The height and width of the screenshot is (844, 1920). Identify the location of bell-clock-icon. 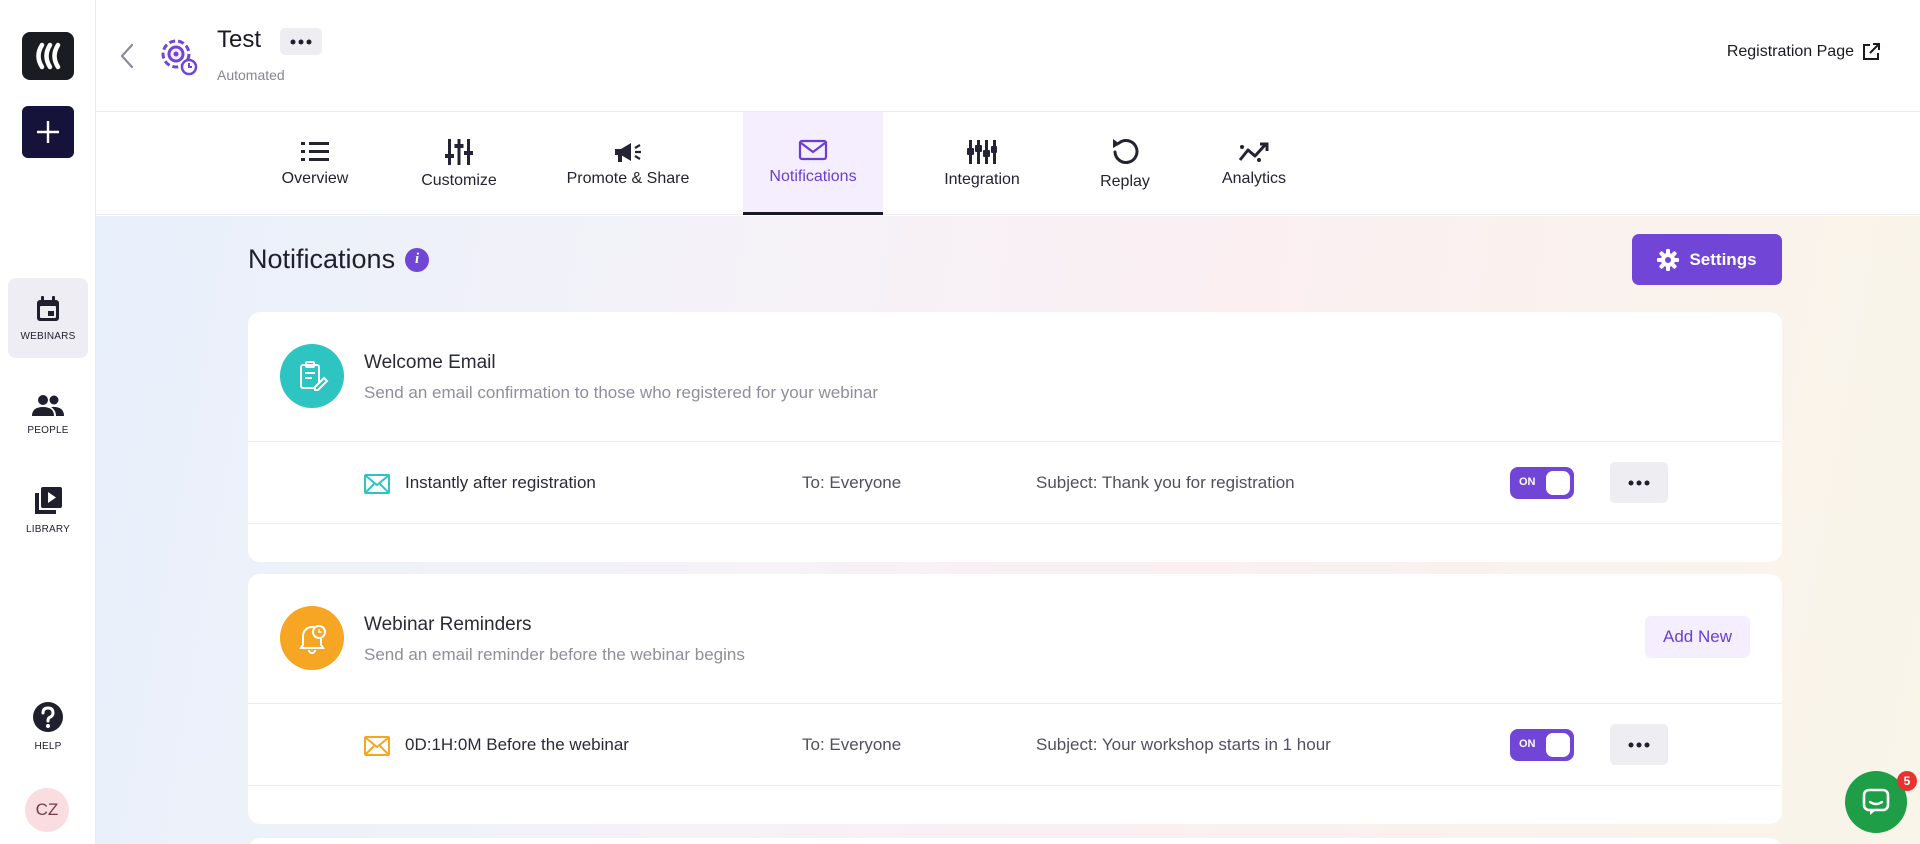
(312, 639).